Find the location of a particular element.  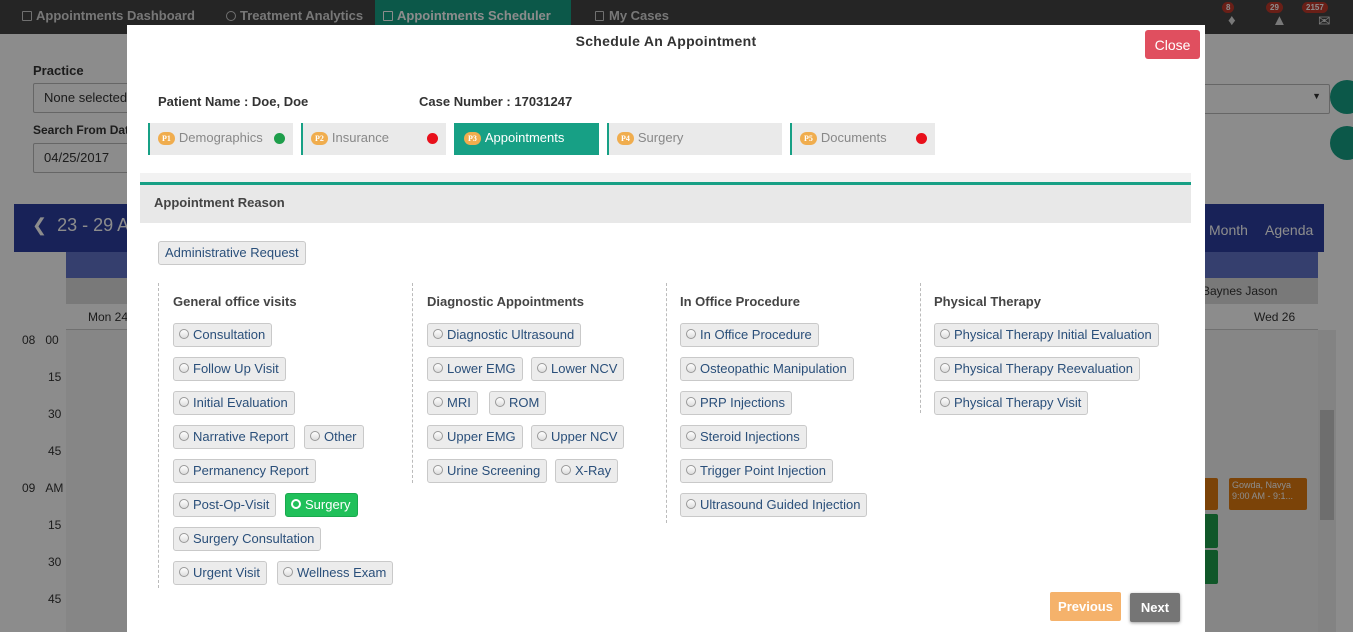

option-x-ray: X-Ray is located at coordinates (587, 471).